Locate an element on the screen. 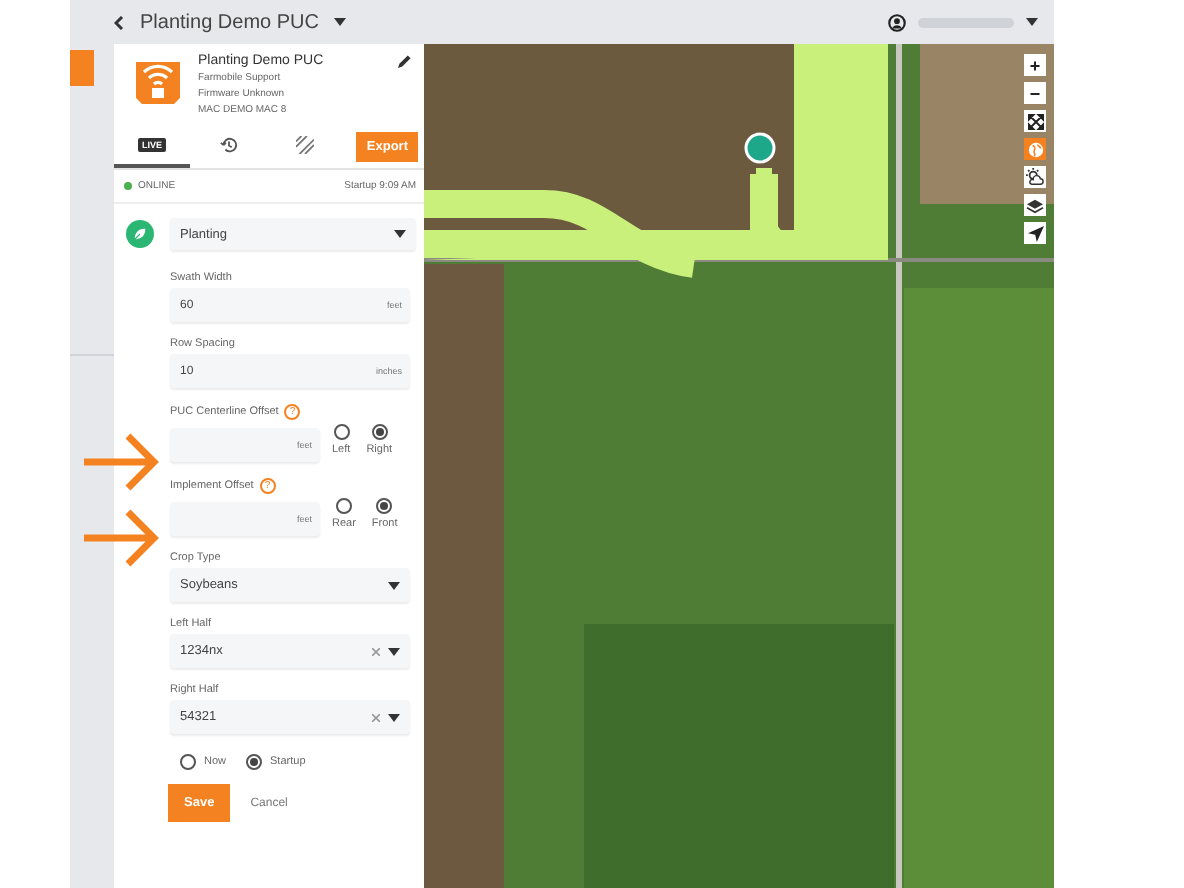 This screenshot has width=1184, height=888. layers-icon is located at coordinates (1035, 205).